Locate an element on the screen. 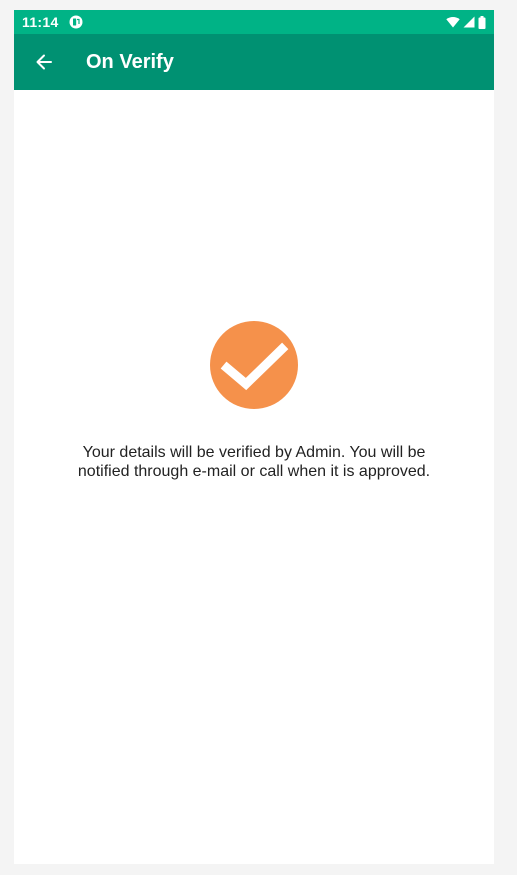  check-circle-icon is located at coordinates (254, 365).